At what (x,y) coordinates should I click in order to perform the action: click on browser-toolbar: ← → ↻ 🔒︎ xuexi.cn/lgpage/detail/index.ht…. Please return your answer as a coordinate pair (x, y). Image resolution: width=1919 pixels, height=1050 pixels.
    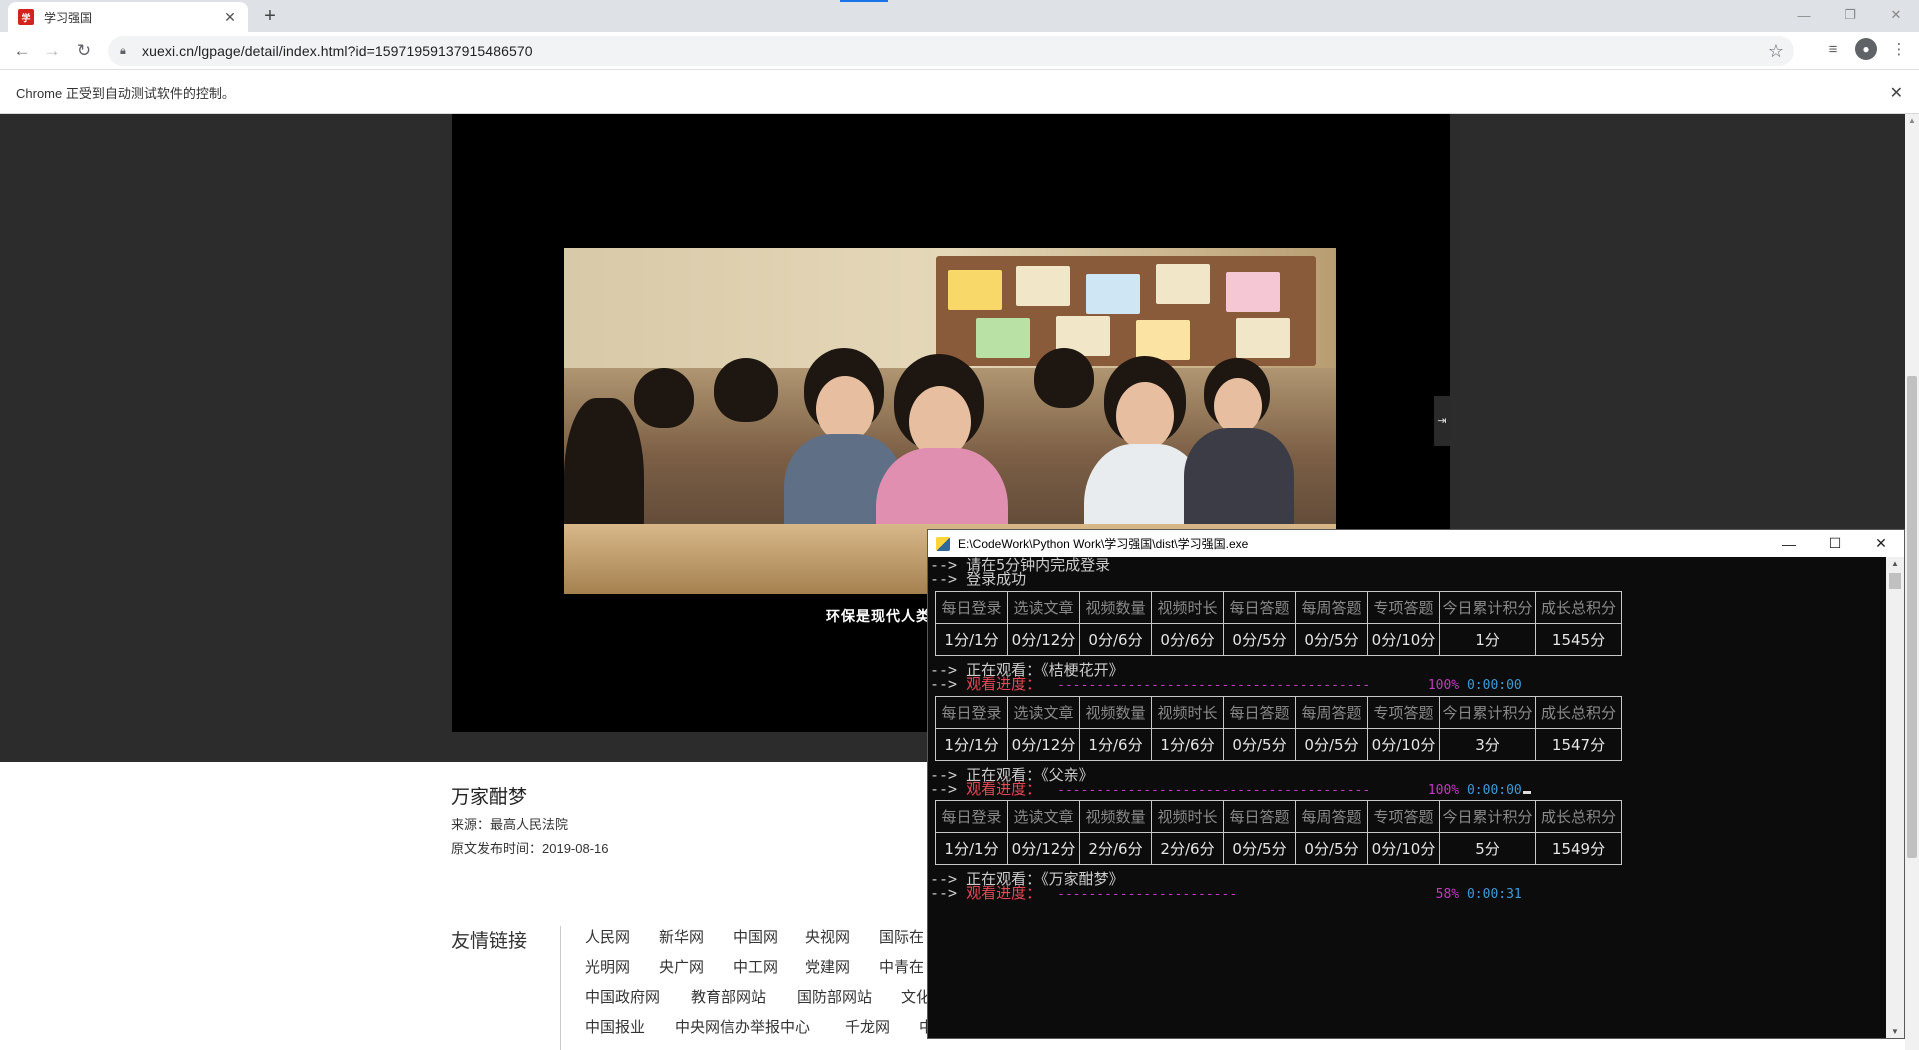
    Looking at the image, I should click on (959, 51).